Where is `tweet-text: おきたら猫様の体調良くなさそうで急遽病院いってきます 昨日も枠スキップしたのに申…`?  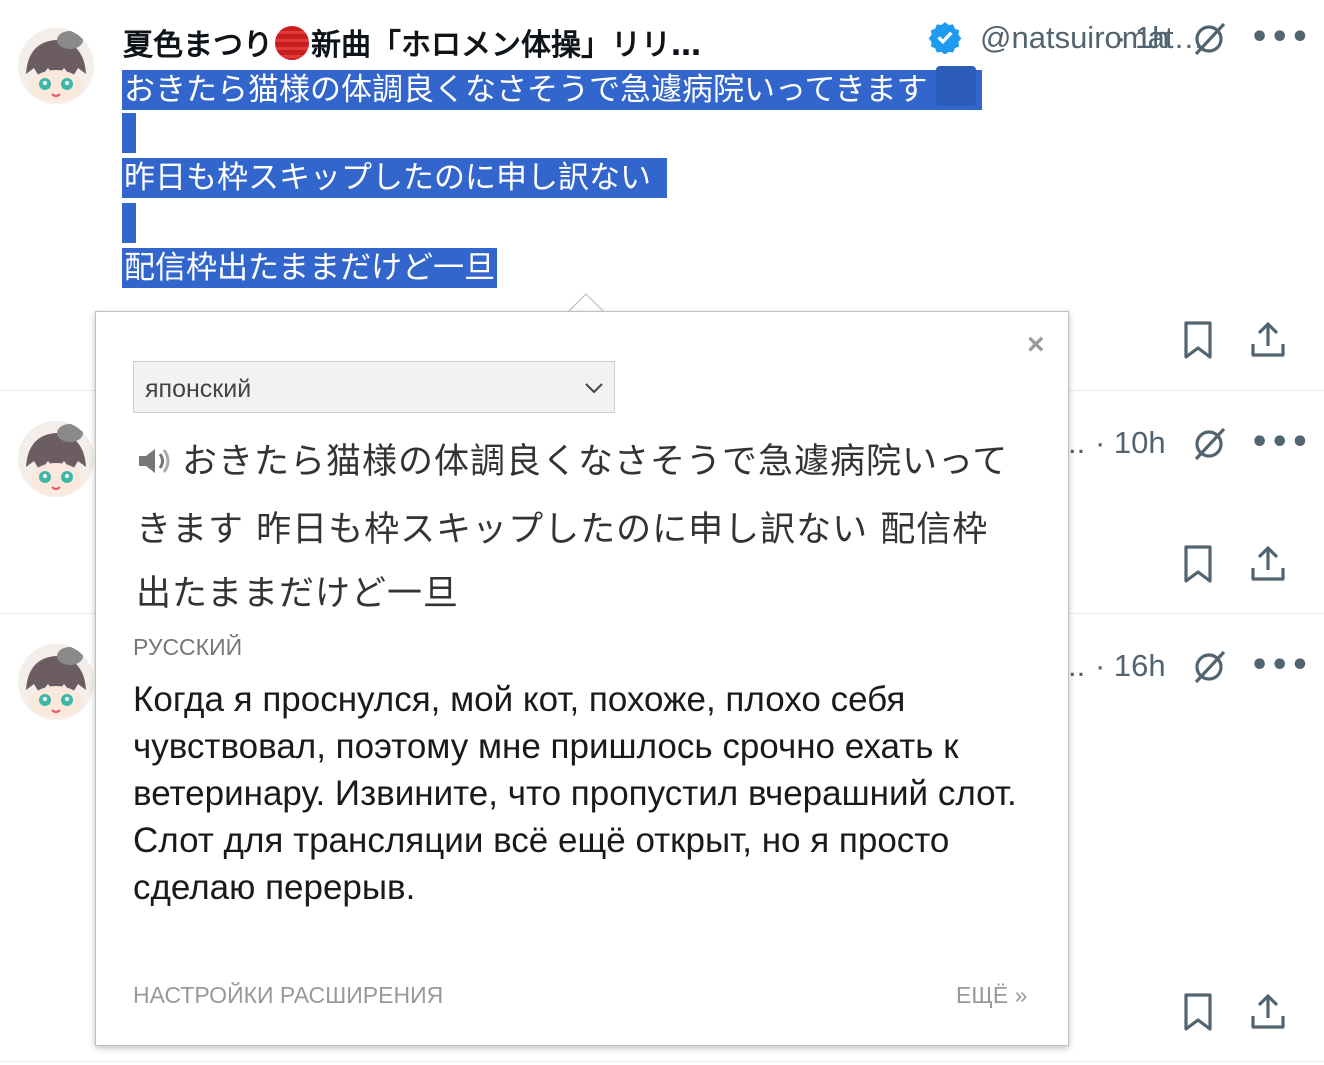
tweet-text: おきたら猫様の体調良くなさそうで急遽病院いってきます 昨日も枠スキップしたのに申… is located at coordinates (552, 178).